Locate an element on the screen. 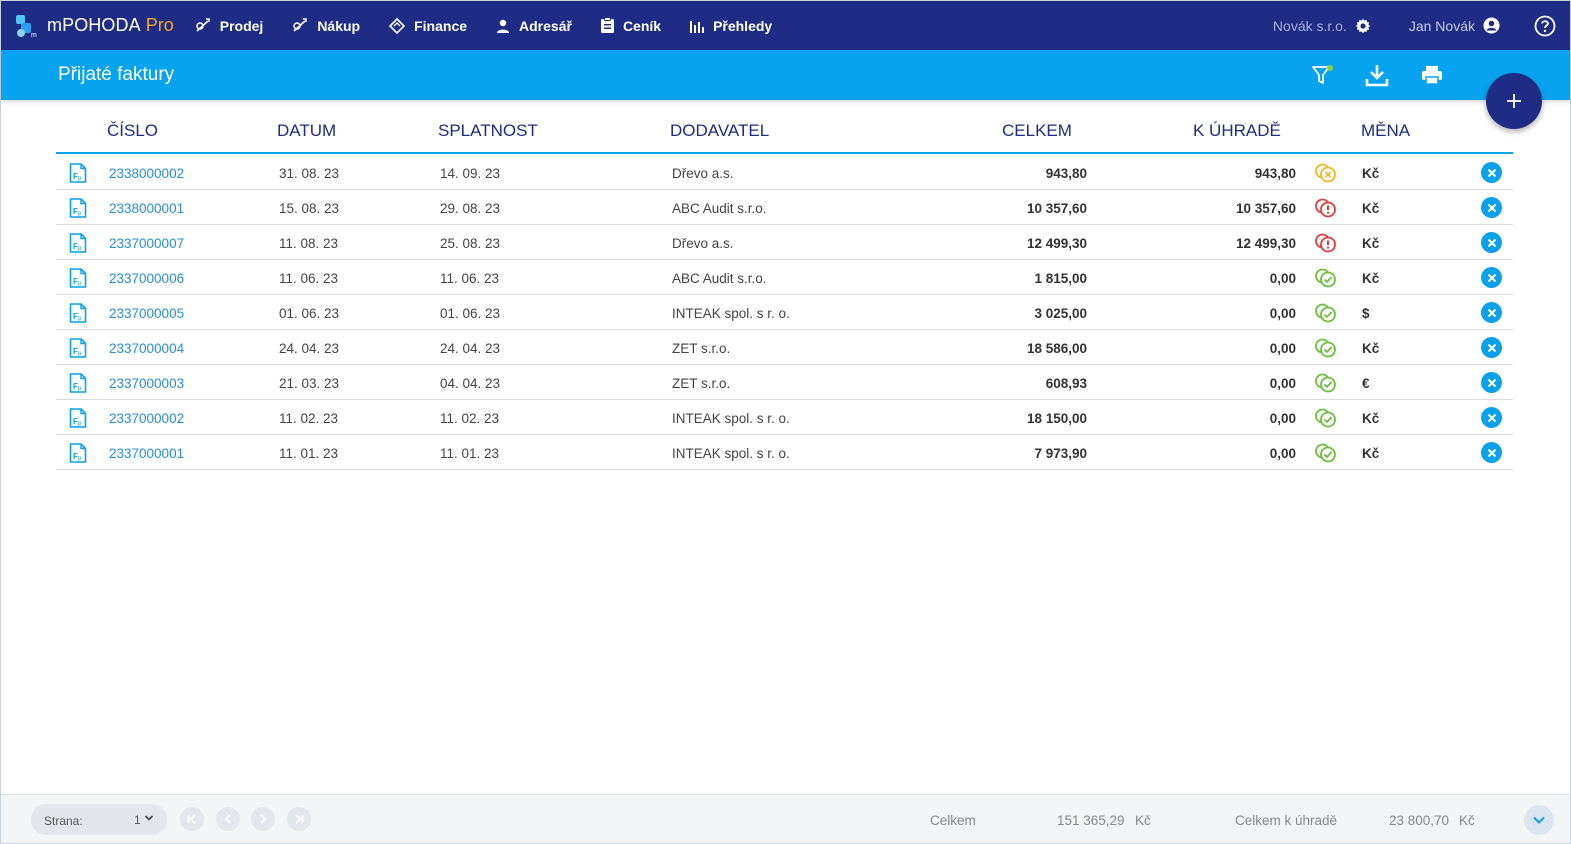  nav-item-finance: Finance is located at coordinates (427, 25).